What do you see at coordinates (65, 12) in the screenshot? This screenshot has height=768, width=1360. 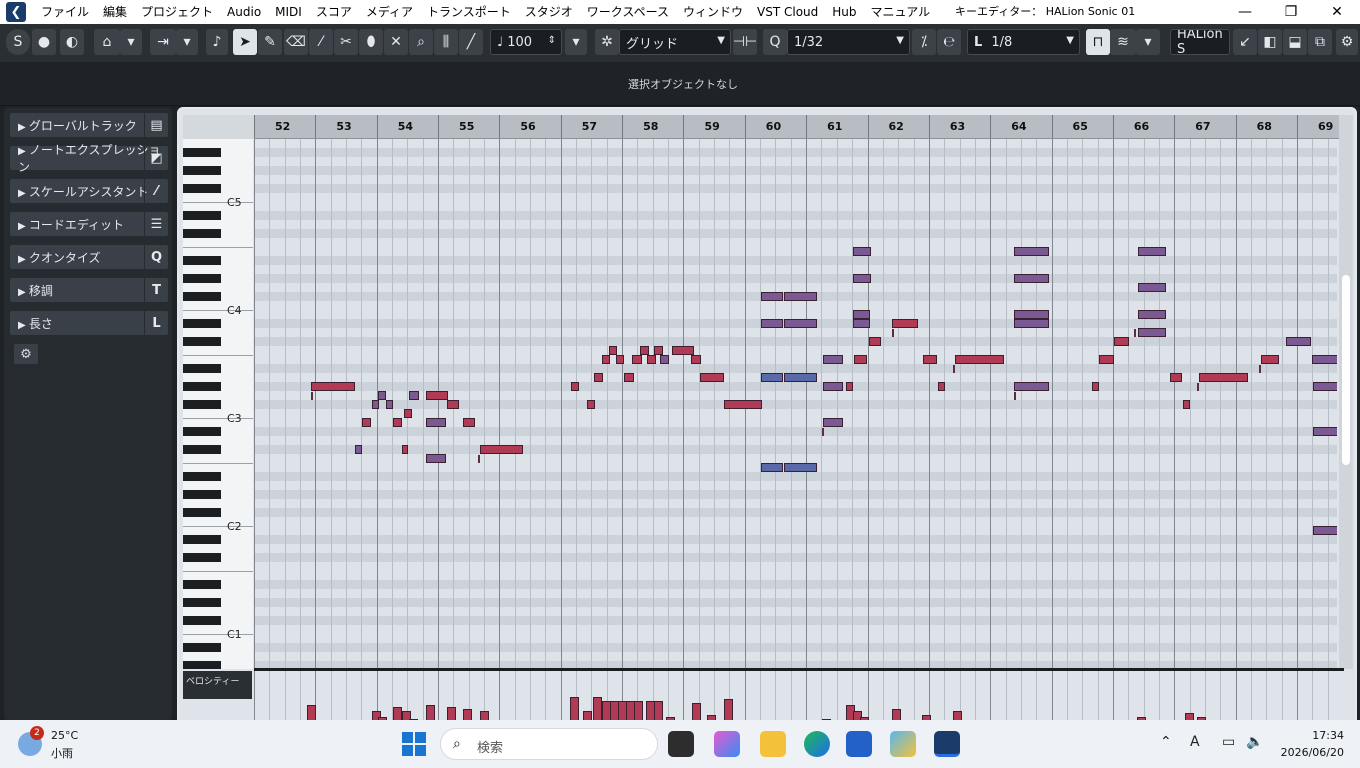 I see `menu-item: ファイル` at bounding box center [65, 12].